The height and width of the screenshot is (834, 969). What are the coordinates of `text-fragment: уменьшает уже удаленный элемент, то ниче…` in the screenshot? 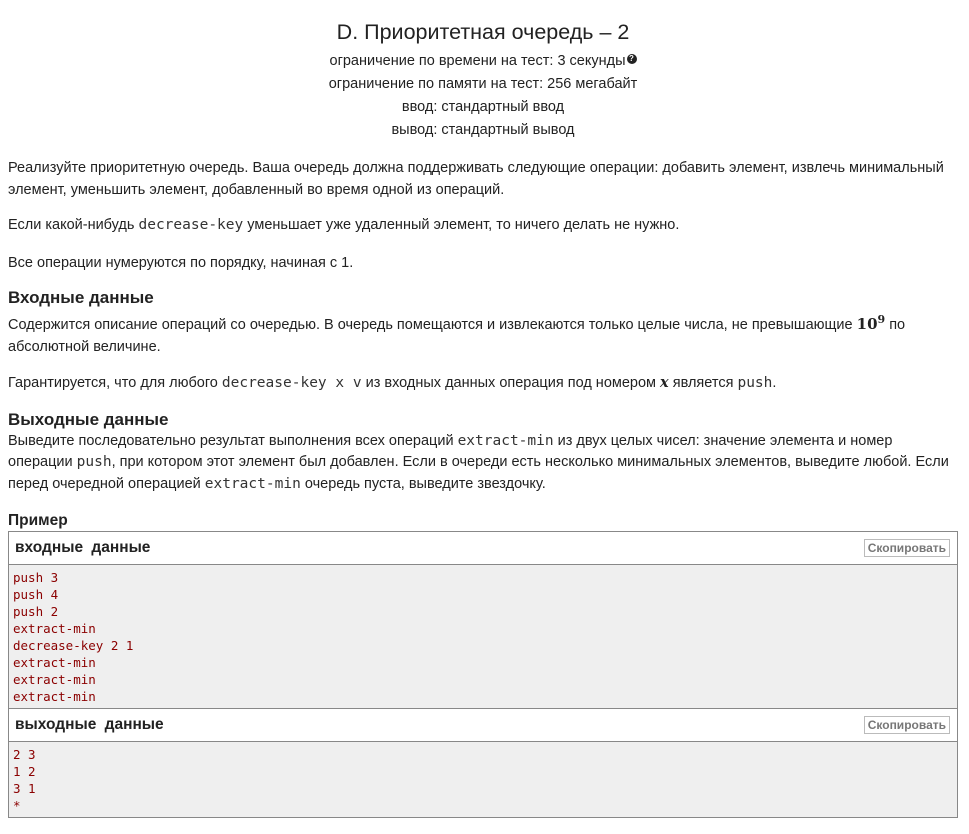 It's located at (461, 225).